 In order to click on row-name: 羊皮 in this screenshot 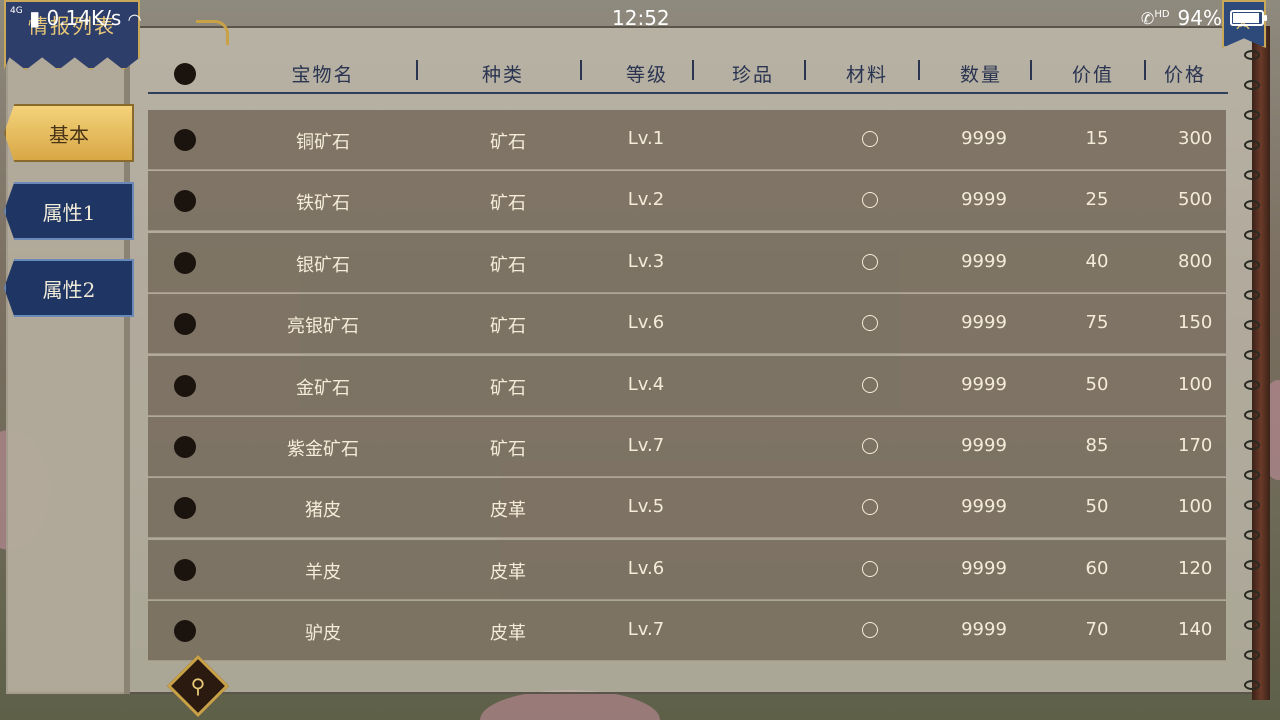, I will do `click(323, 572)`.